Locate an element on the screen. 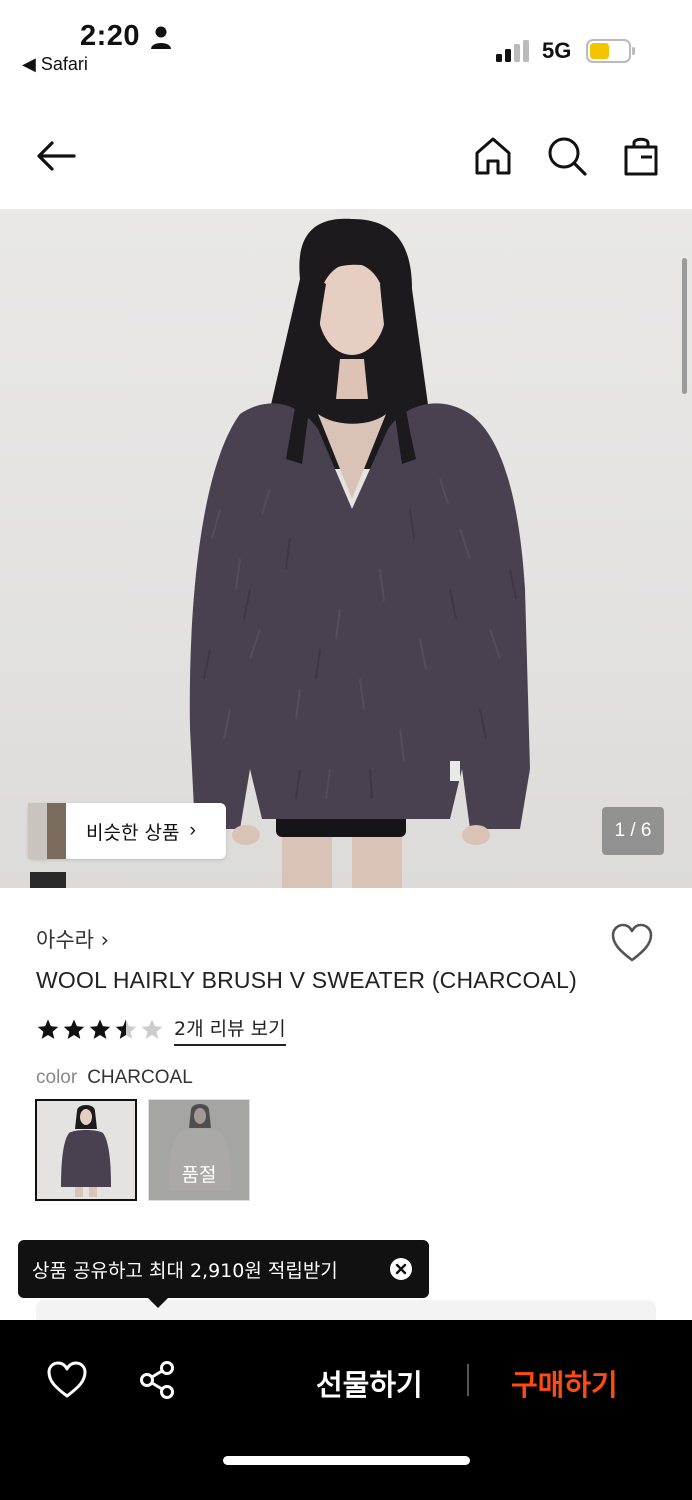 This screenshot has width=692, height=1500. top-nav is located at coordinates (346, 160).